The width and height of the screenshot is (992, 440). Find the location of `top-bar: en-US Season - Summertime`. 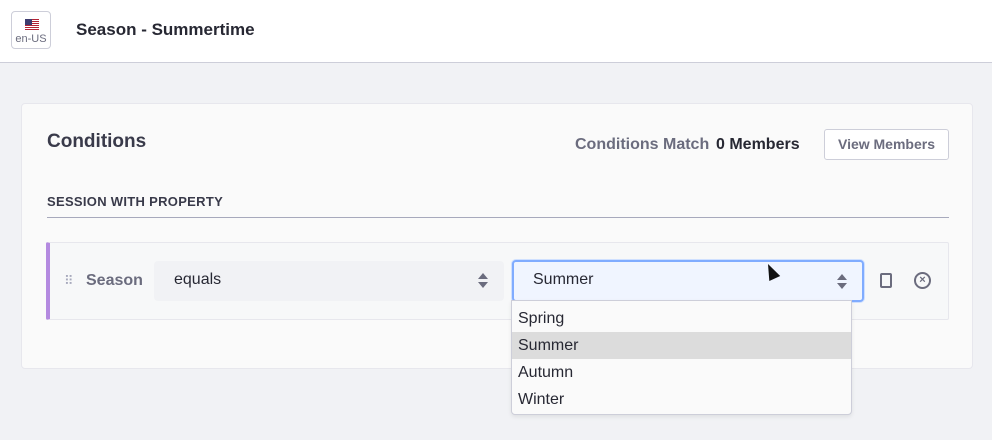

top-bar: en-US Season - Summertime is located at coordinates (496, 31).